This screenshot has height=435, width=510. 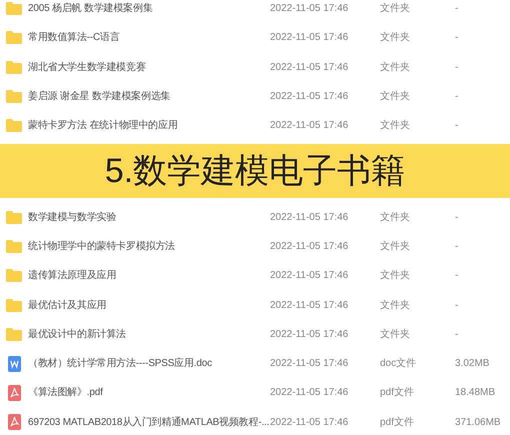 What do you see at coordinates (149, 8) in the screenshot?
I see `file-name: 2005 杨启帆 数学建模案例集` at bounding box center [149, 8].